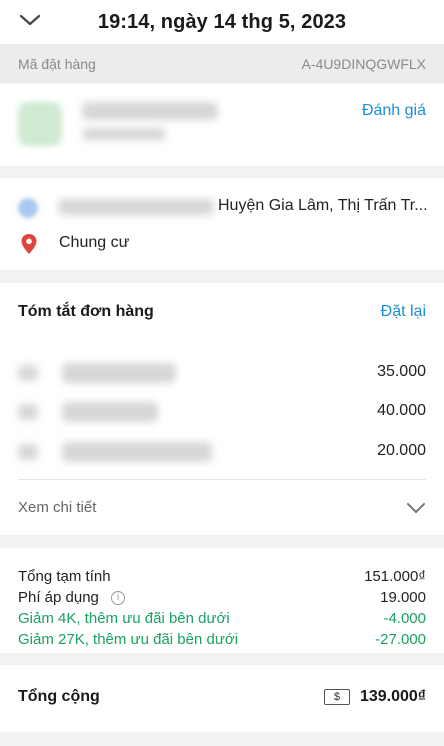  Describe the element at coordinates (150, 111) in the screenshot. I see `merchant-name-redacted` at that location.